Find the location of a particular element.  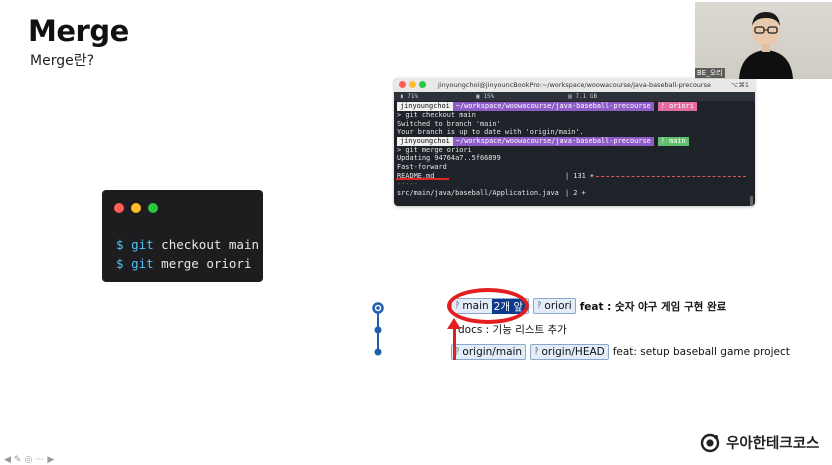

pen-icon: ✎ is located at coordinates (18, 460).